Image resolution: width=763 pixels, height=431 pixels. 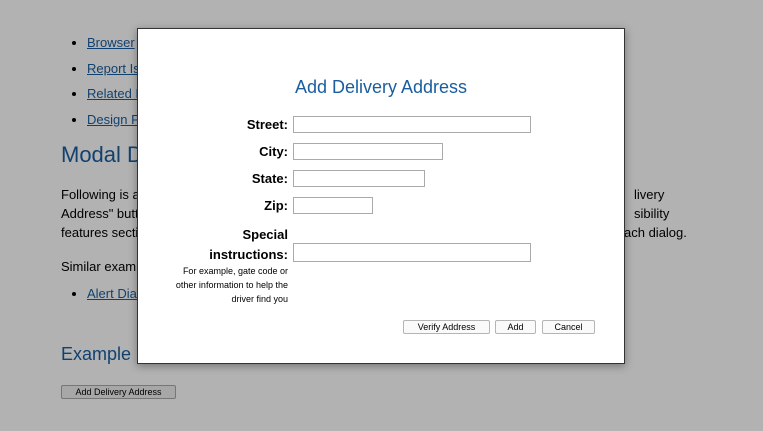 What do you see at coordinates (235, 271) in the screenshot?
I see `help-line1: For example, gate code or` at bounding box center [235, 271].